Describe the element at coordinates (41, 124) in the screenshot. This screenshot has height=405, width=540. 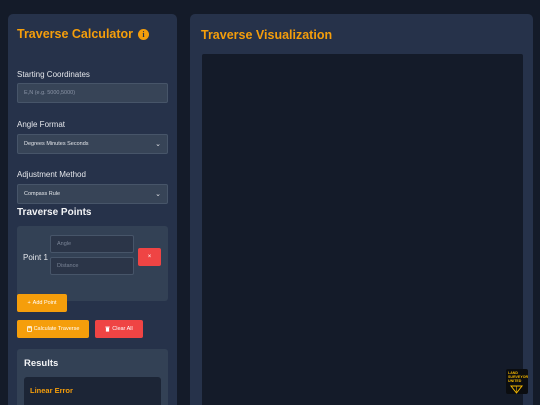
I see `angle-format-label: Angle Format` at that location.